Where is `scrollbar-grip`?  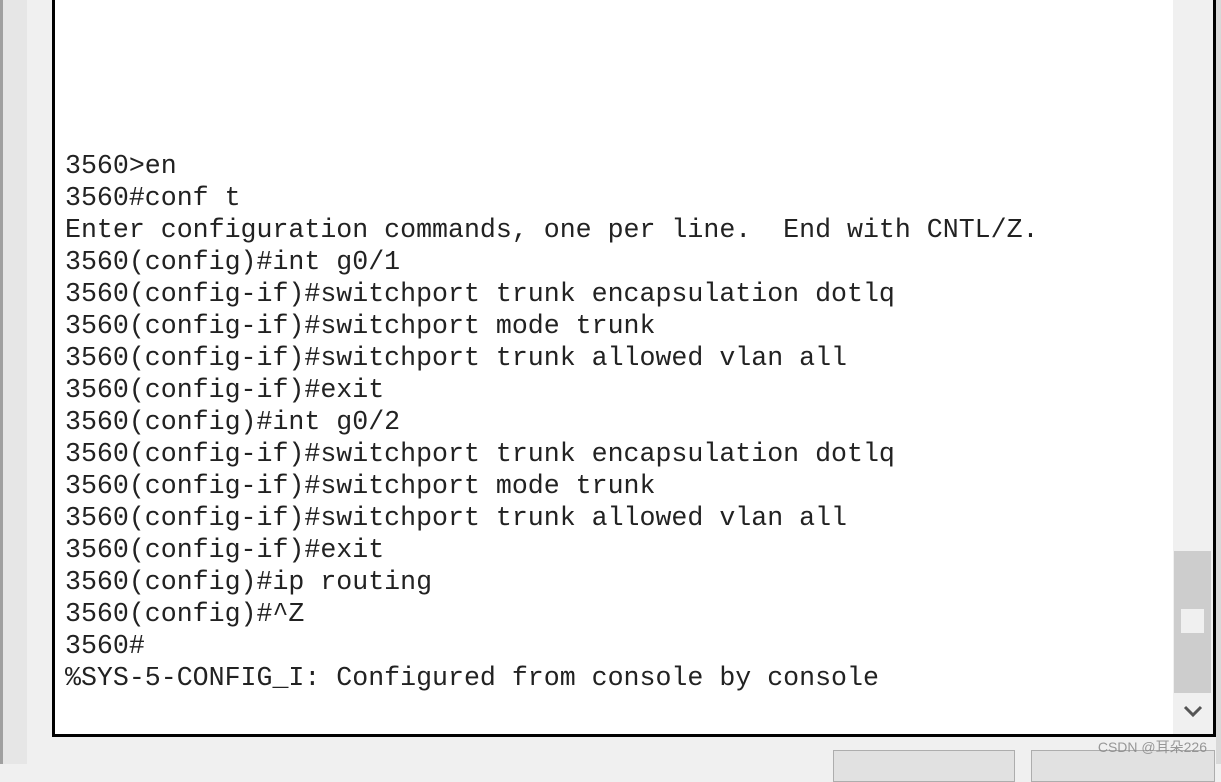 scrollbar-grip is located at coordinates (1192, 621).